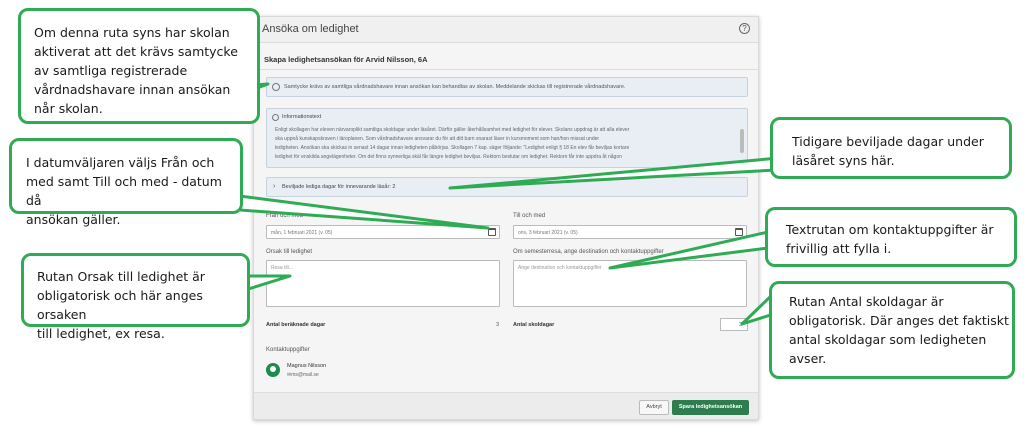 The width and height of the screenshot is (1024, 427). I want to click on contacts-label: Kontaktuppgifter, so click(288, 350).